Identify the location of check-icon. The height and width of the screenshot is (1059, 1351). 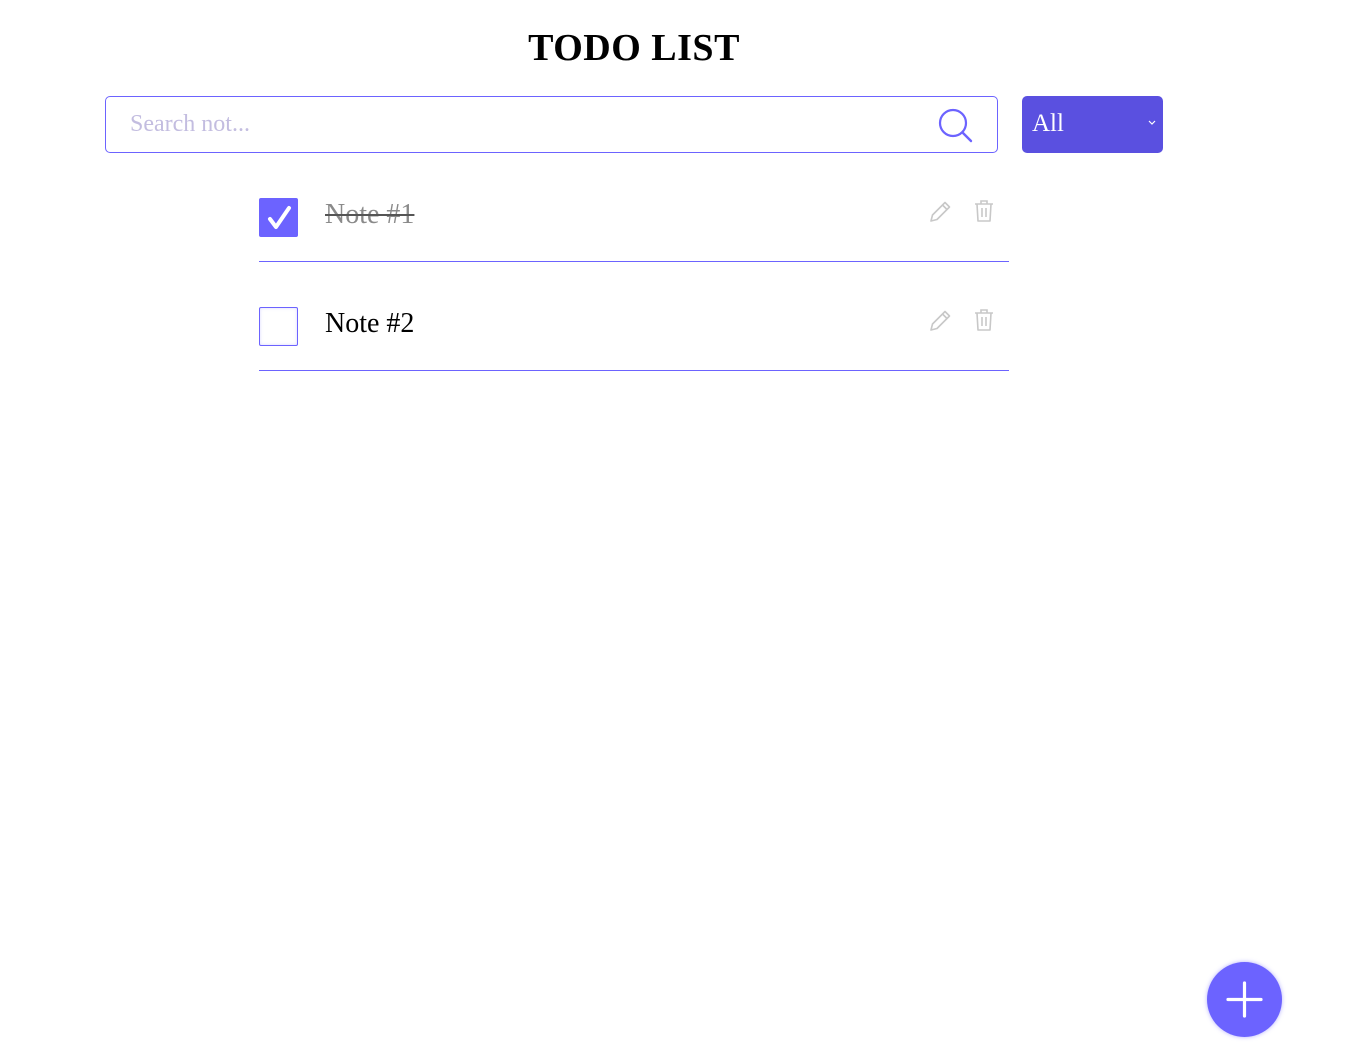
(279, 217).